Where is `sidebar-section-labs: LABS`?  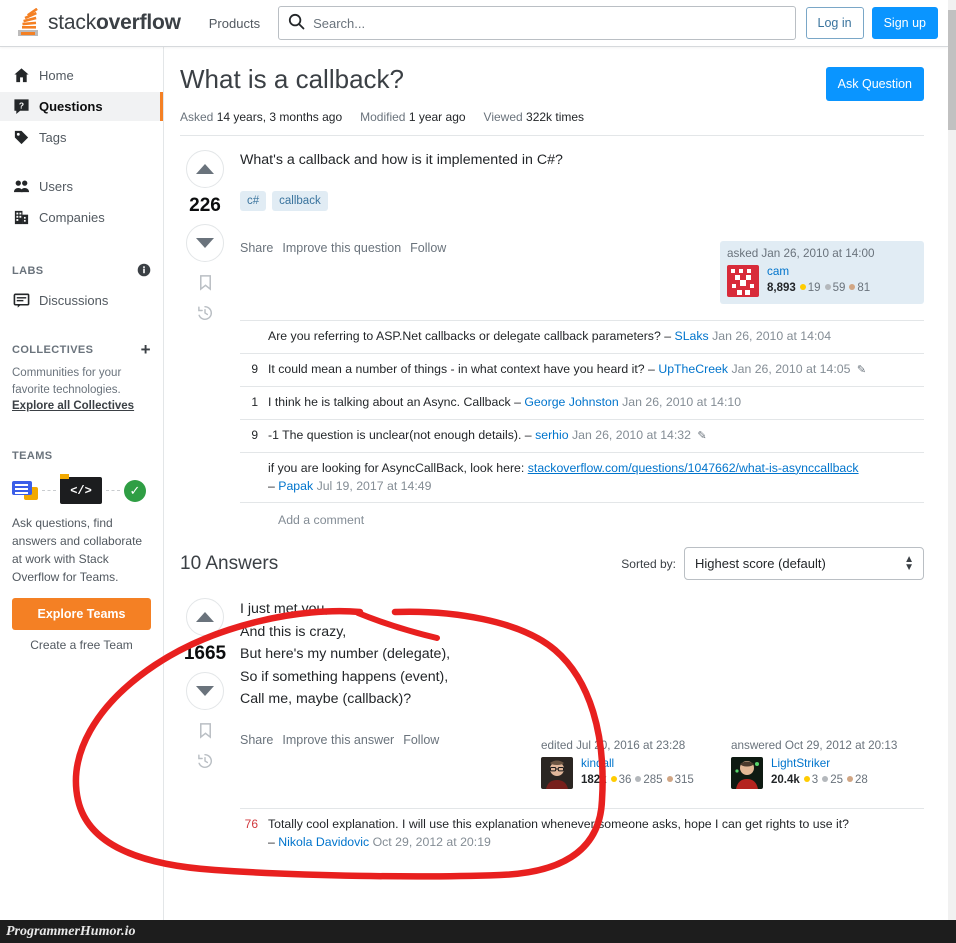
sidebar-section-labs: LABS is located at coordinates (81, 271).